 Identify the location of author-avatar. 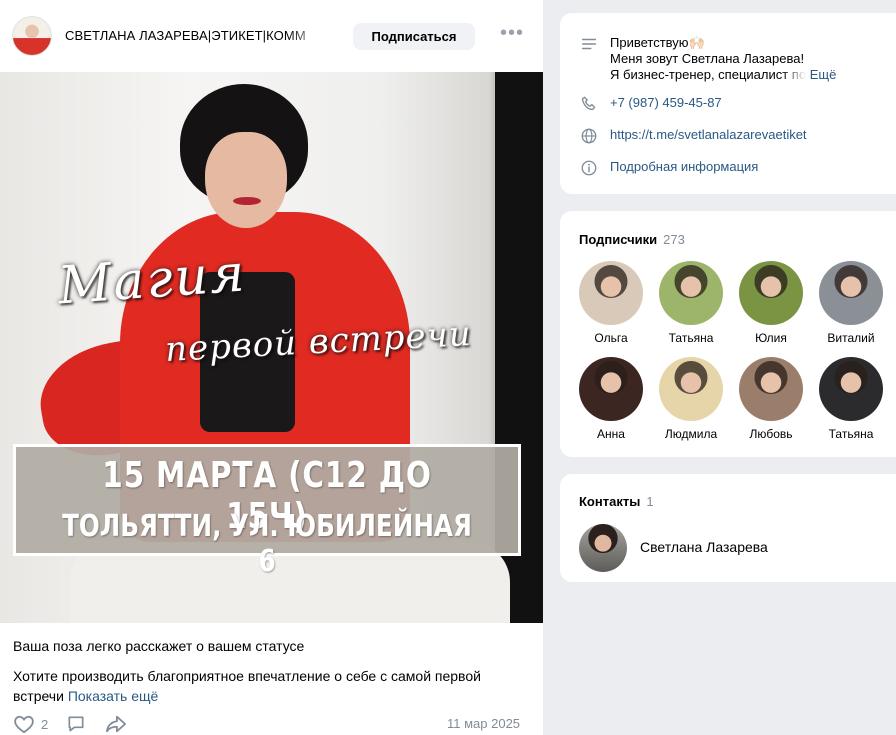
(32, 36).